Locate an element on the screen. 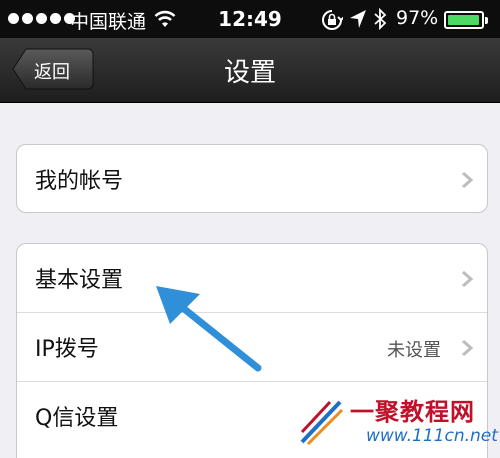 This screenshot has width=500, height=458. rotation-lock-icon is located at coordinates (332, 20).